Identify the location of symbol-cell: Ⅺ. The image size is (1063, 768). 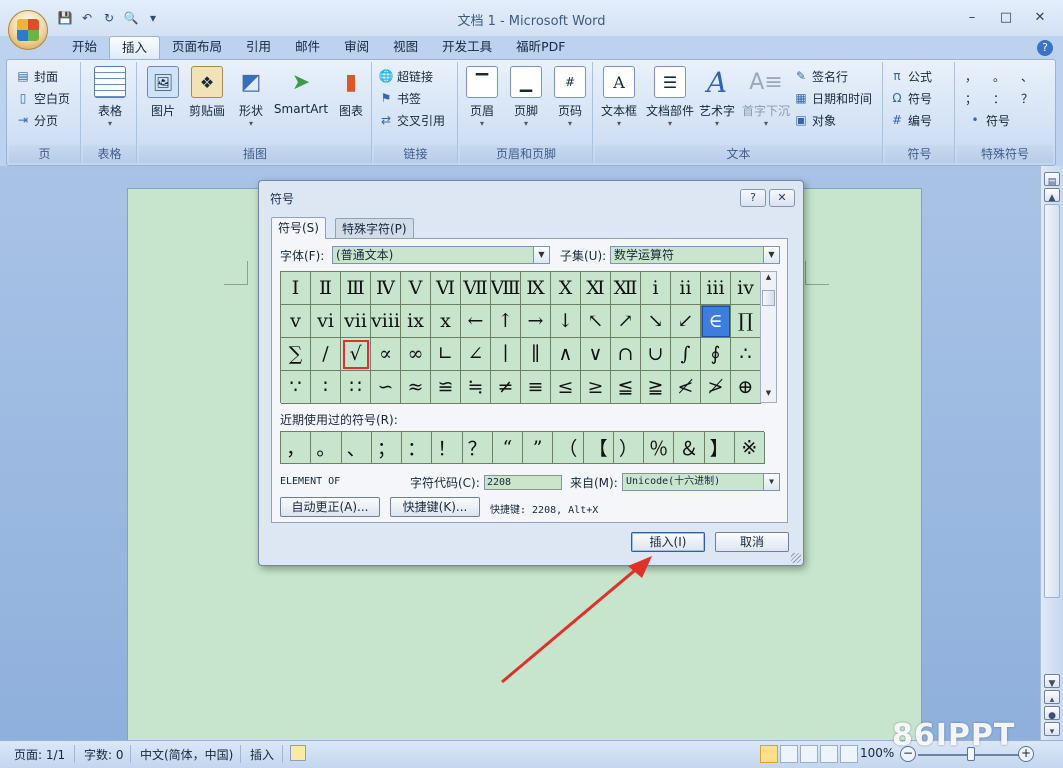
(596, 288).